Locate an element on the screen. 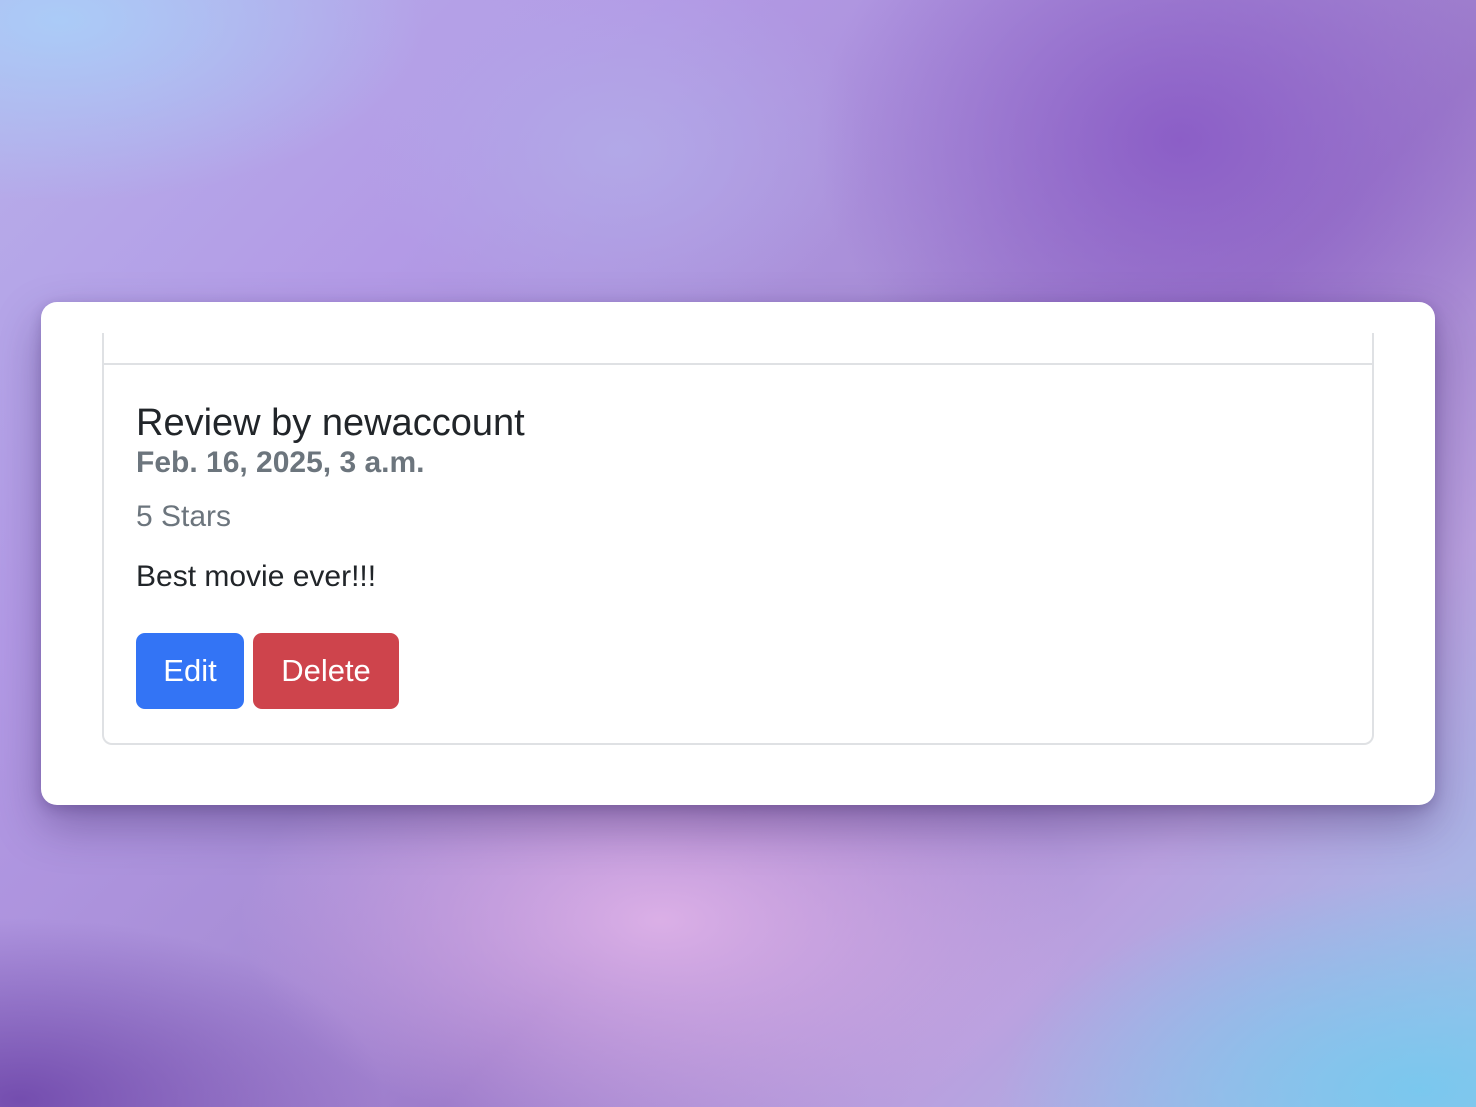 The height and width of the screenshot is (1107, 1476). review-actions: Edit Delete is located at coordinates (738, 671).